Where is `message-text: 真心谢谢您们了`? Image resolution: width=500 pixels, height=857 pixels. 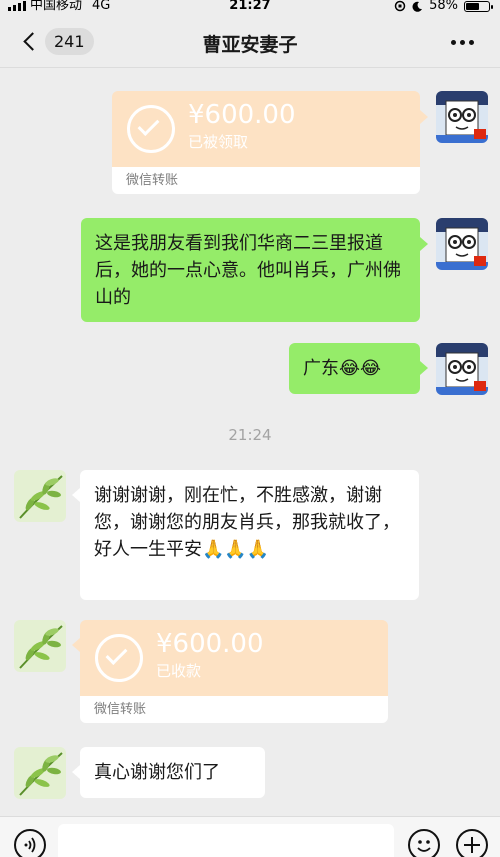 message-text: 真心谢谢您们了 is located at coordinates (157, 772).